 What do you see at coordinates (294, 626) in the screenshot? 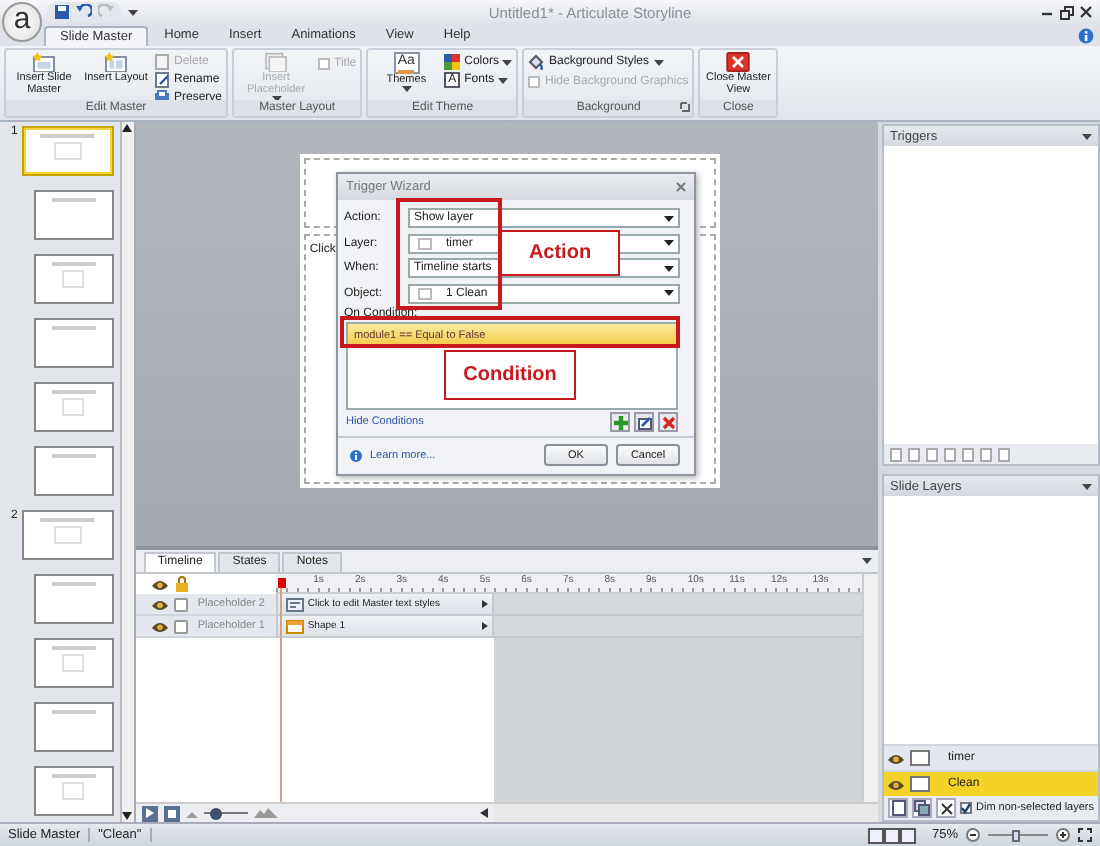
I see `shape-icon` at bounding box center [294, 626].